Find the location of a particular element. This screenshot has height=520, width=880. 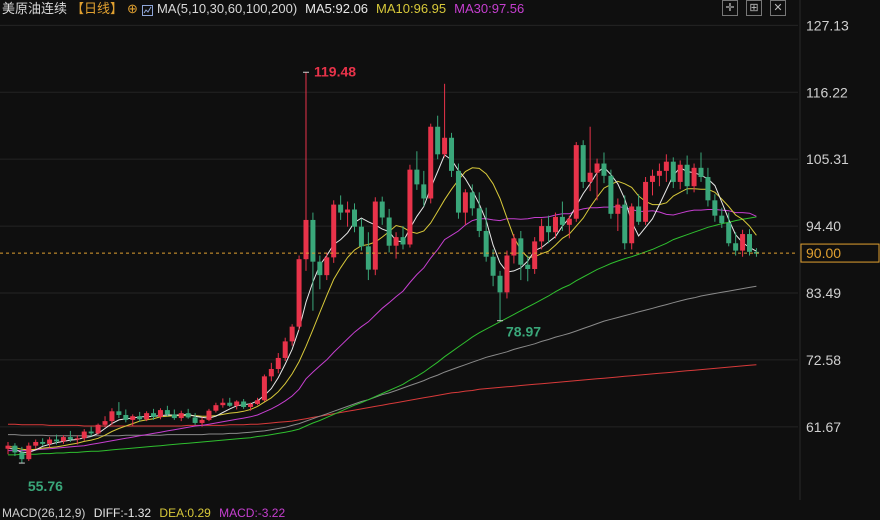

start-low-annotation: 55.76 is located at coordinates (45, 486).